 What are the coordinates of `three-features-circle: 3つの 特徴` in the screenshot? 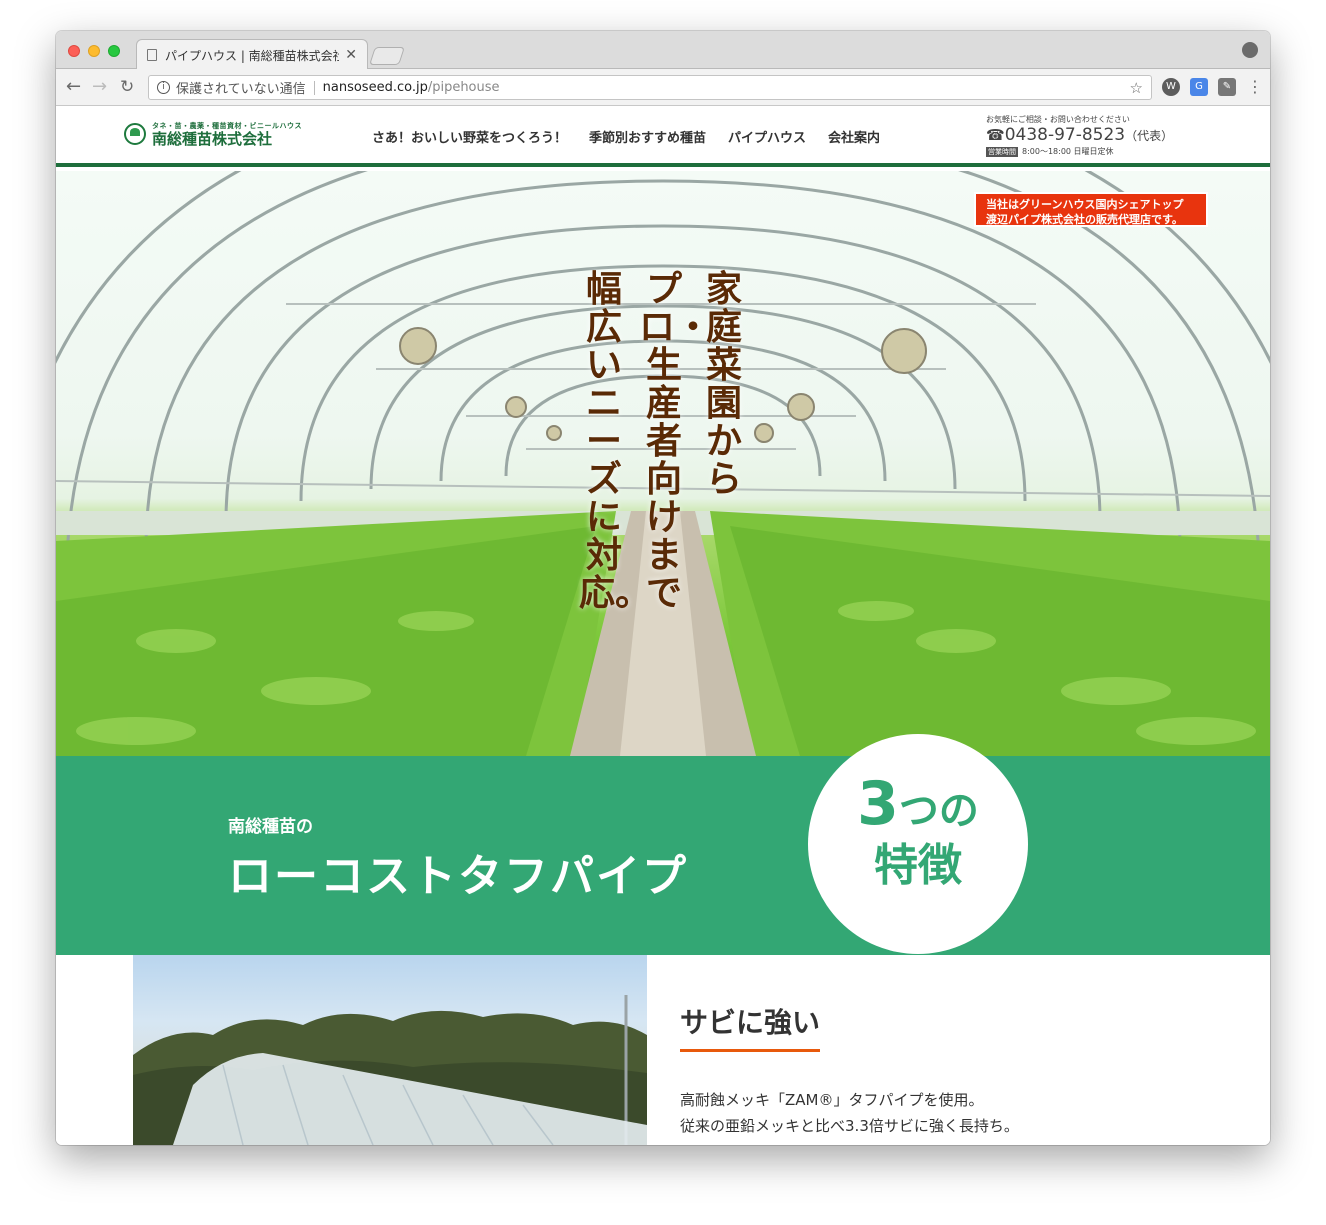 It's located at (918, 844).